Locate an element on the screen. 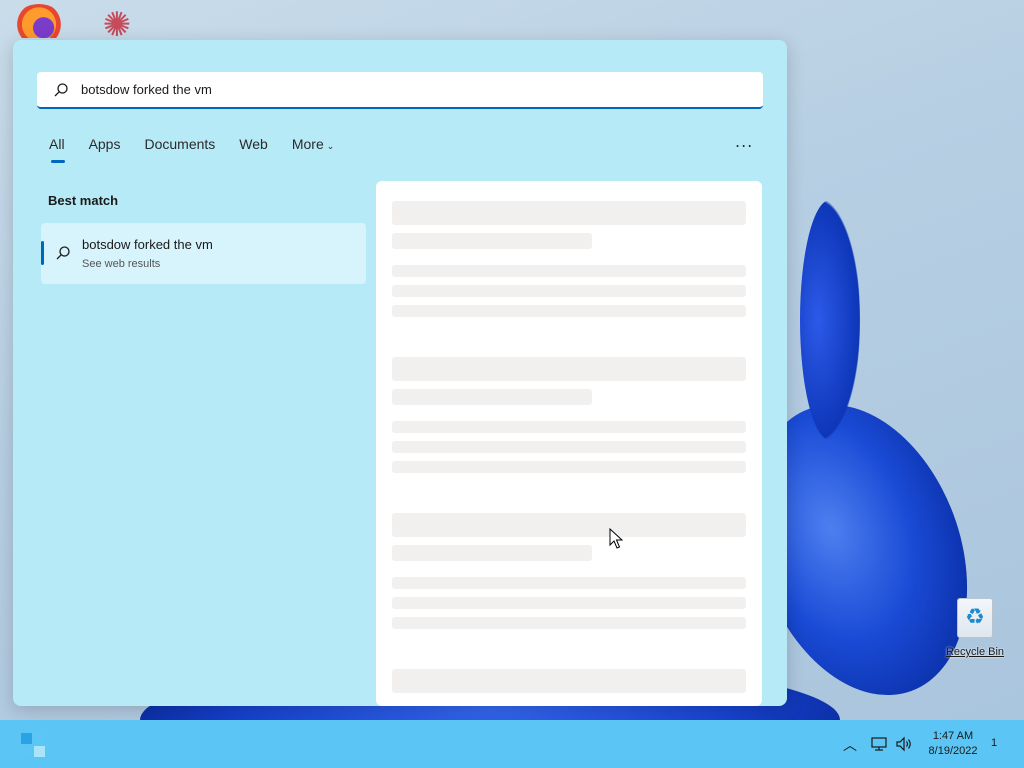  clock-time: 1:47 AM is located at coordinates (953, 736).